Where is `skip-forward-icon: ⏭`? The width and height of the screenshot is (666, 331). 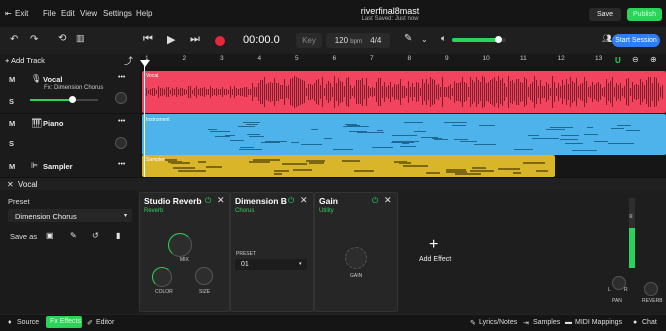 skip-forward-icon: ⏭ is located at coordinates (195, 39).